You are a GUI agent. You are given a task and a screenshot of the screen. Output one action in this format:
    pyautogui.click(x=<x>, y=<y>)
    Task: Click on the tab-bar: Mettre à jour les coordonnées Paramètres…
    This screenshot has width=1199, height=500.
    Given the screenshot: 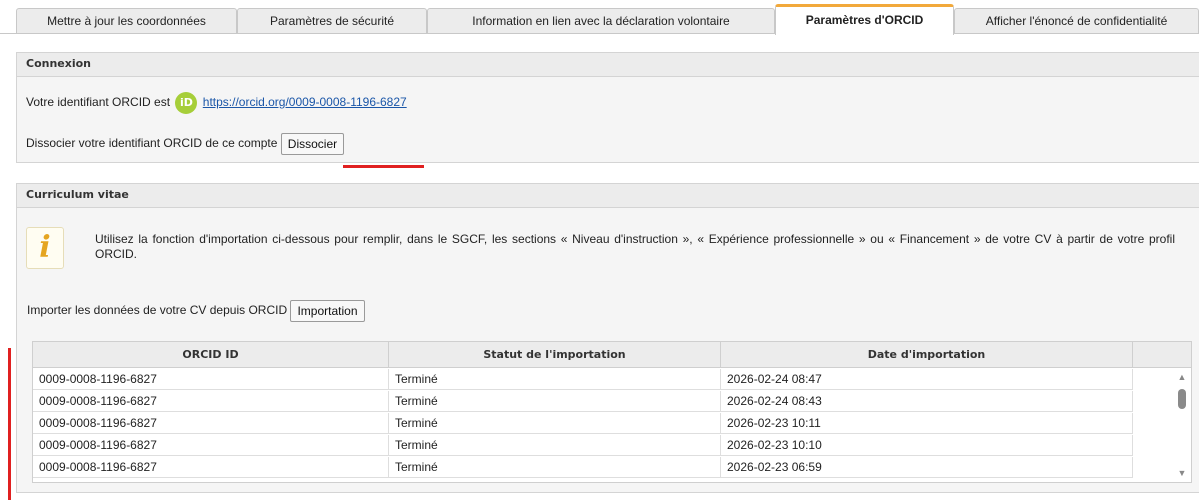 What is the action you would take?
    pyautogui.click(x=599, y=17)
    